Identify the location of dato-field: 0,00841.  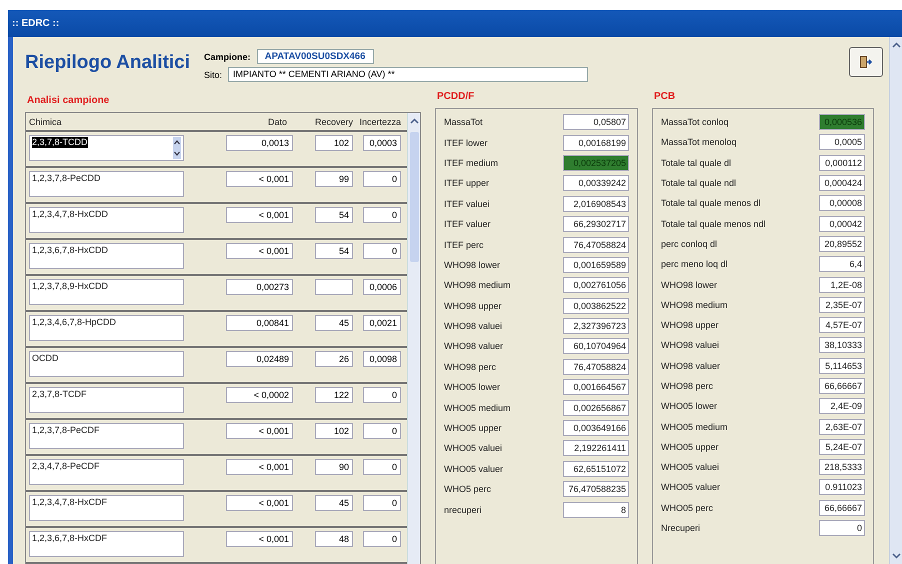
(259, 323).